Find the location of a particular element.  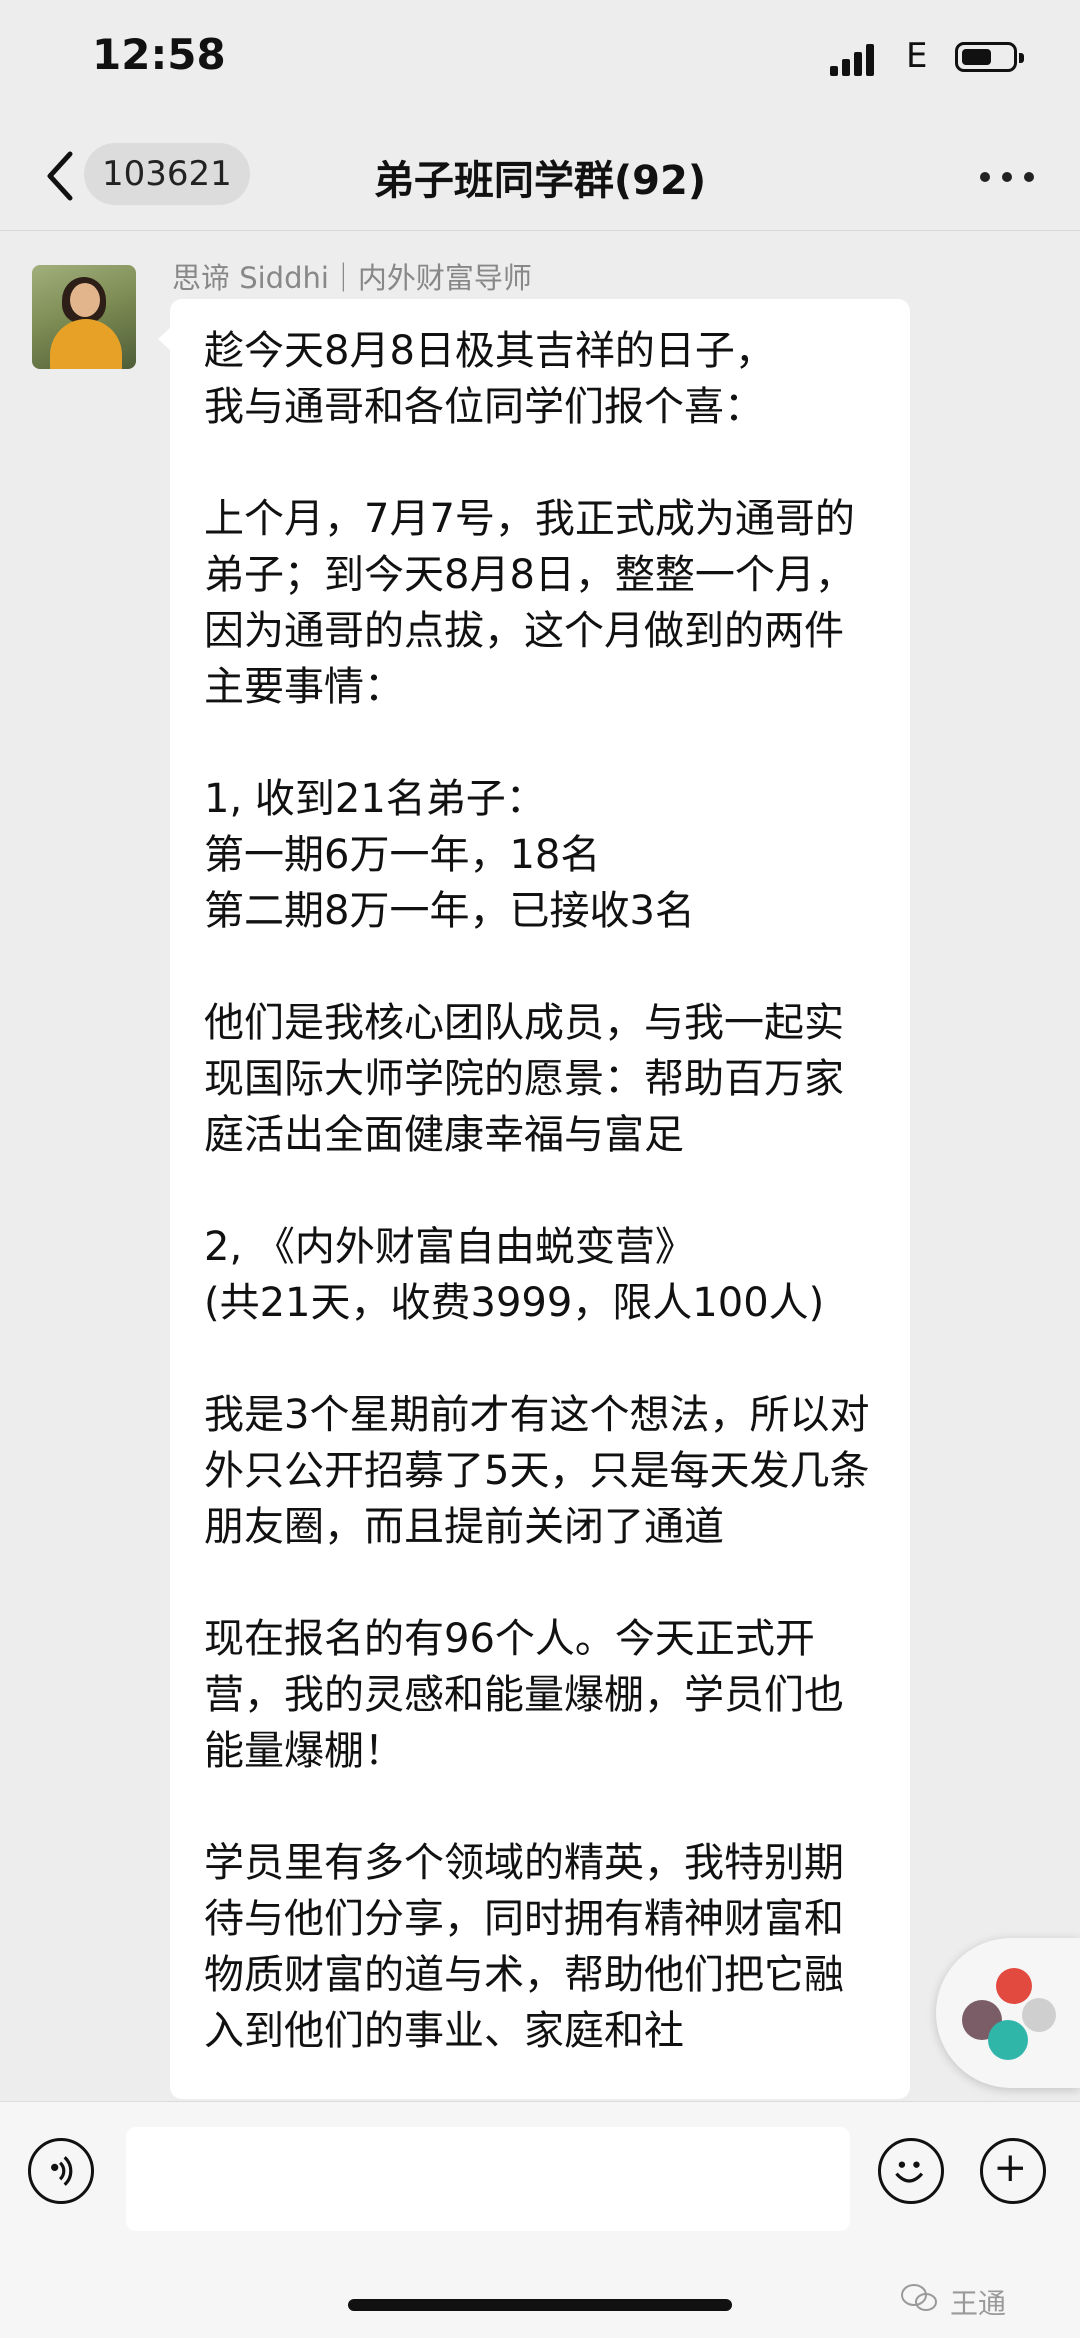

floating-window-icon is located at coordinates (1008, 2013).